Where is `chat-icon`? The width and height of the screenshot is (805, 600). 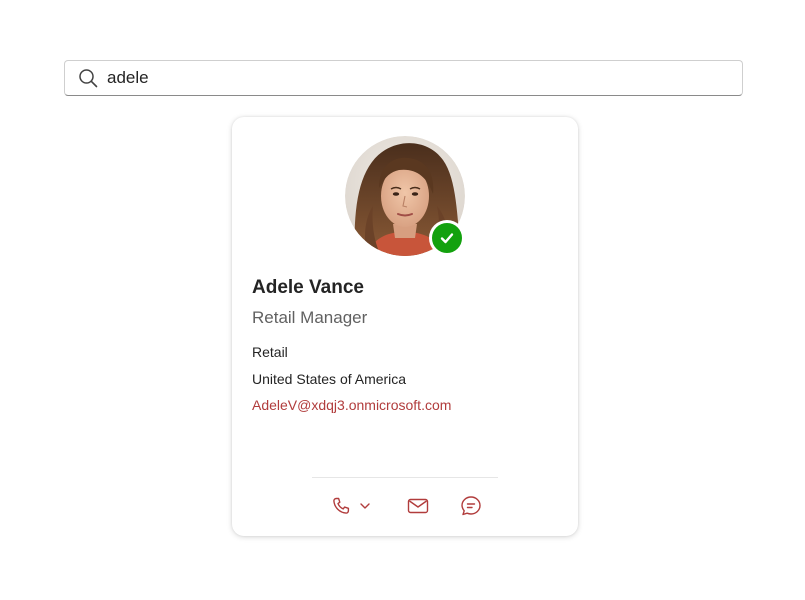 chat-icon is located at coordinates (471, 506).